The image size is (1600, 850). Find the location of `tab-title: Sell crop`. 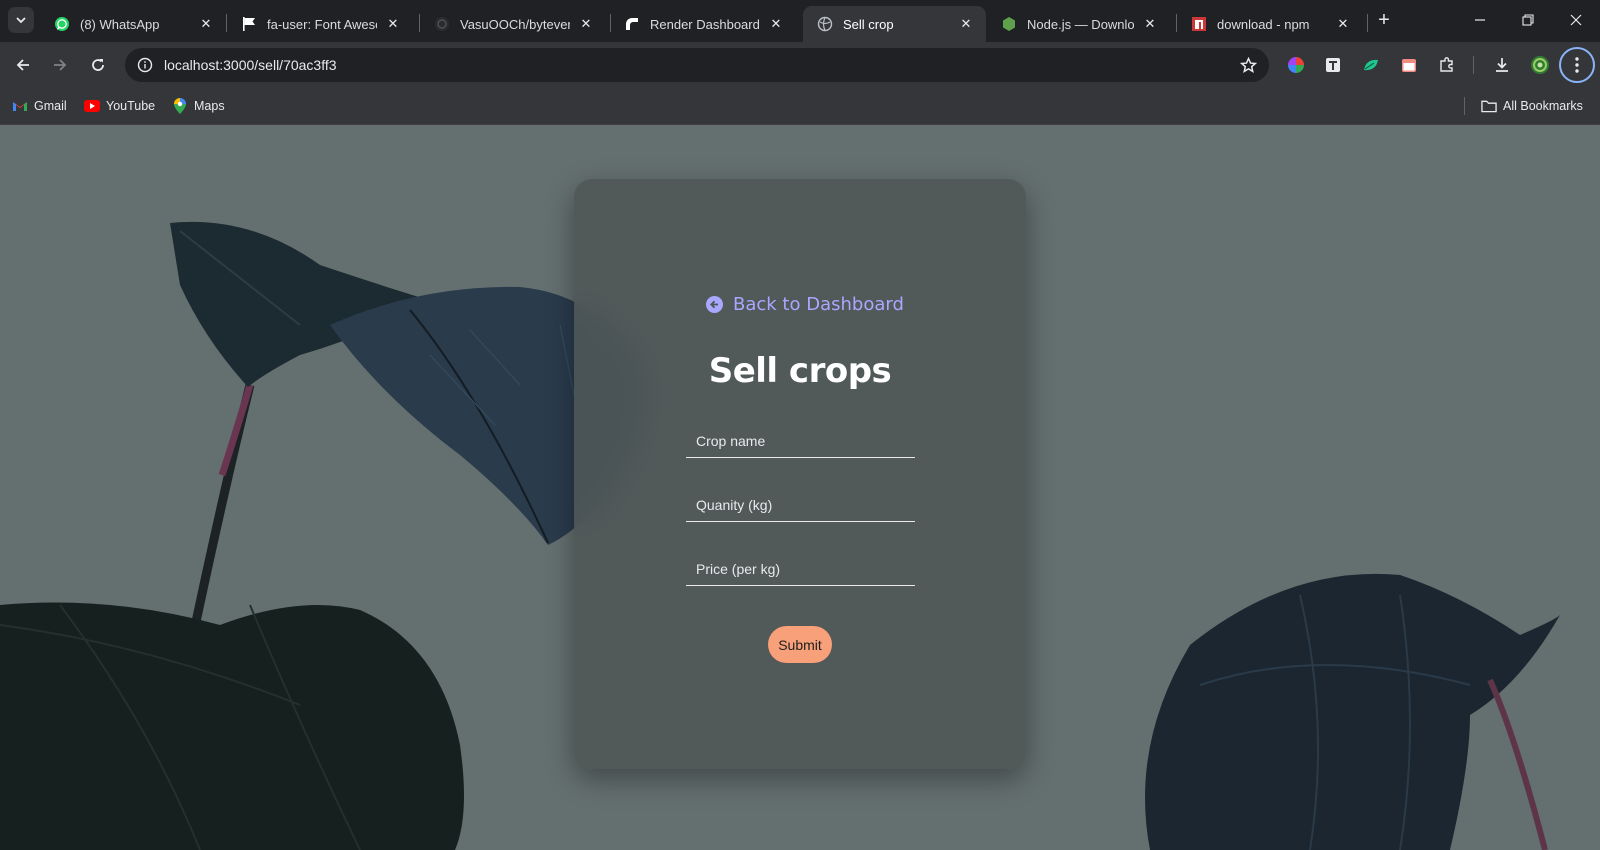

tab-title: Sell crop is located at coordinates (868, 24).